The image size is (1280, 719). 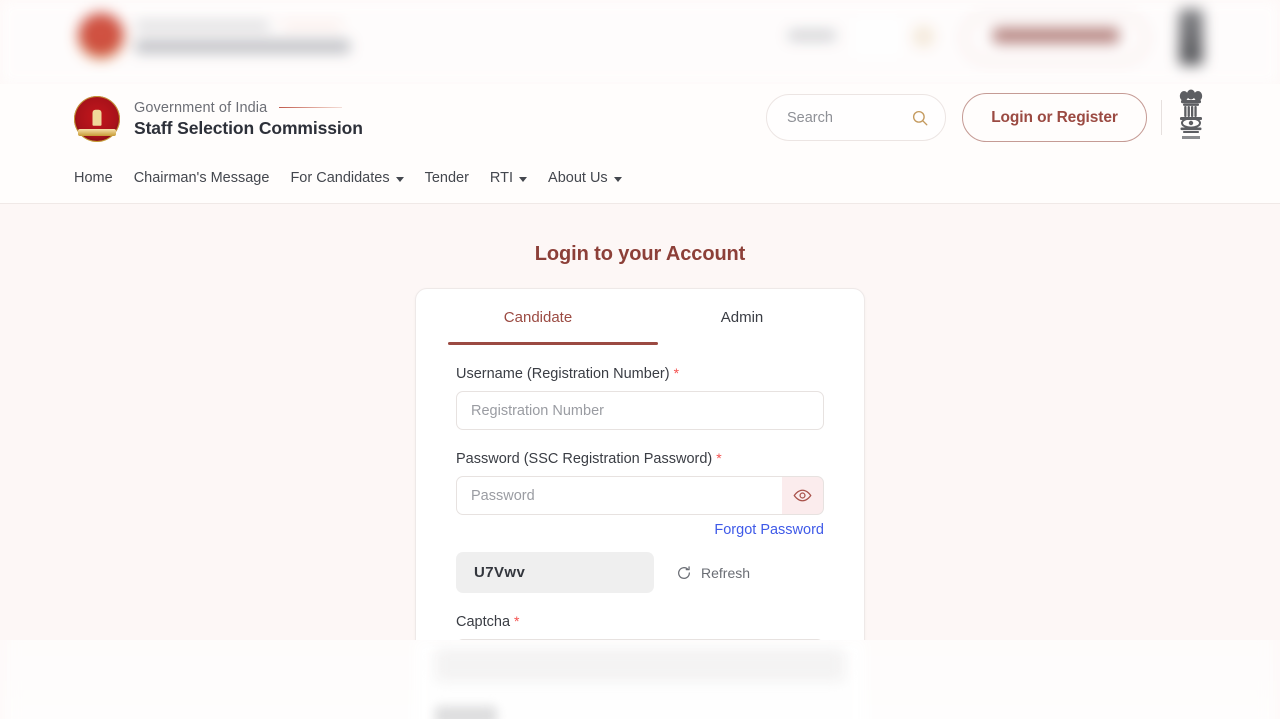 What do you see at coordinates (684, 572) in the screenshot?
I see `refresh-icon` at bounding box center [684, 572].